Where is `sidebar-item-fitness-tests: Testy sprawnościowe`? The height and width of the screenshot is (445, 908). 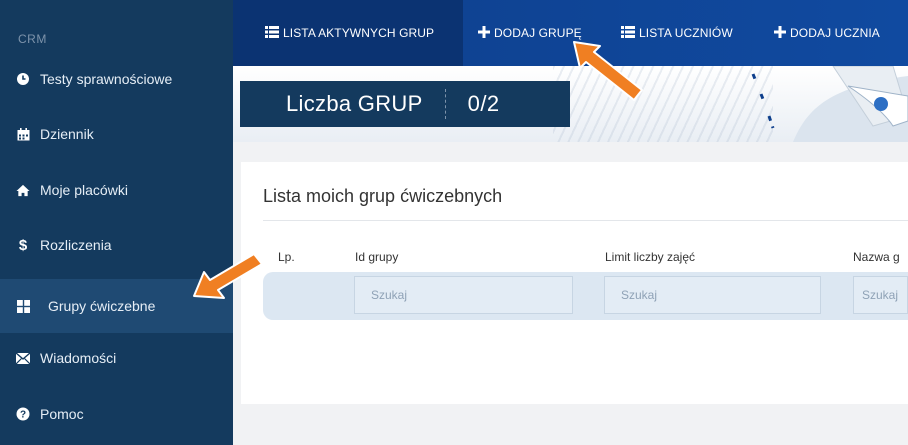
sidebar-item-fitness-tests: Testy sprawnościowe is located at coordinates (116, 79).